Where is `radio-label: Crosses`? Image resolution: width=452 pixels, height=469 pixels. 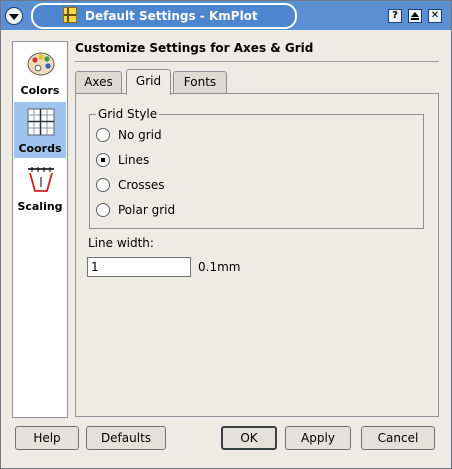
radio-label: Crosses is located at coordinates (141, 185).